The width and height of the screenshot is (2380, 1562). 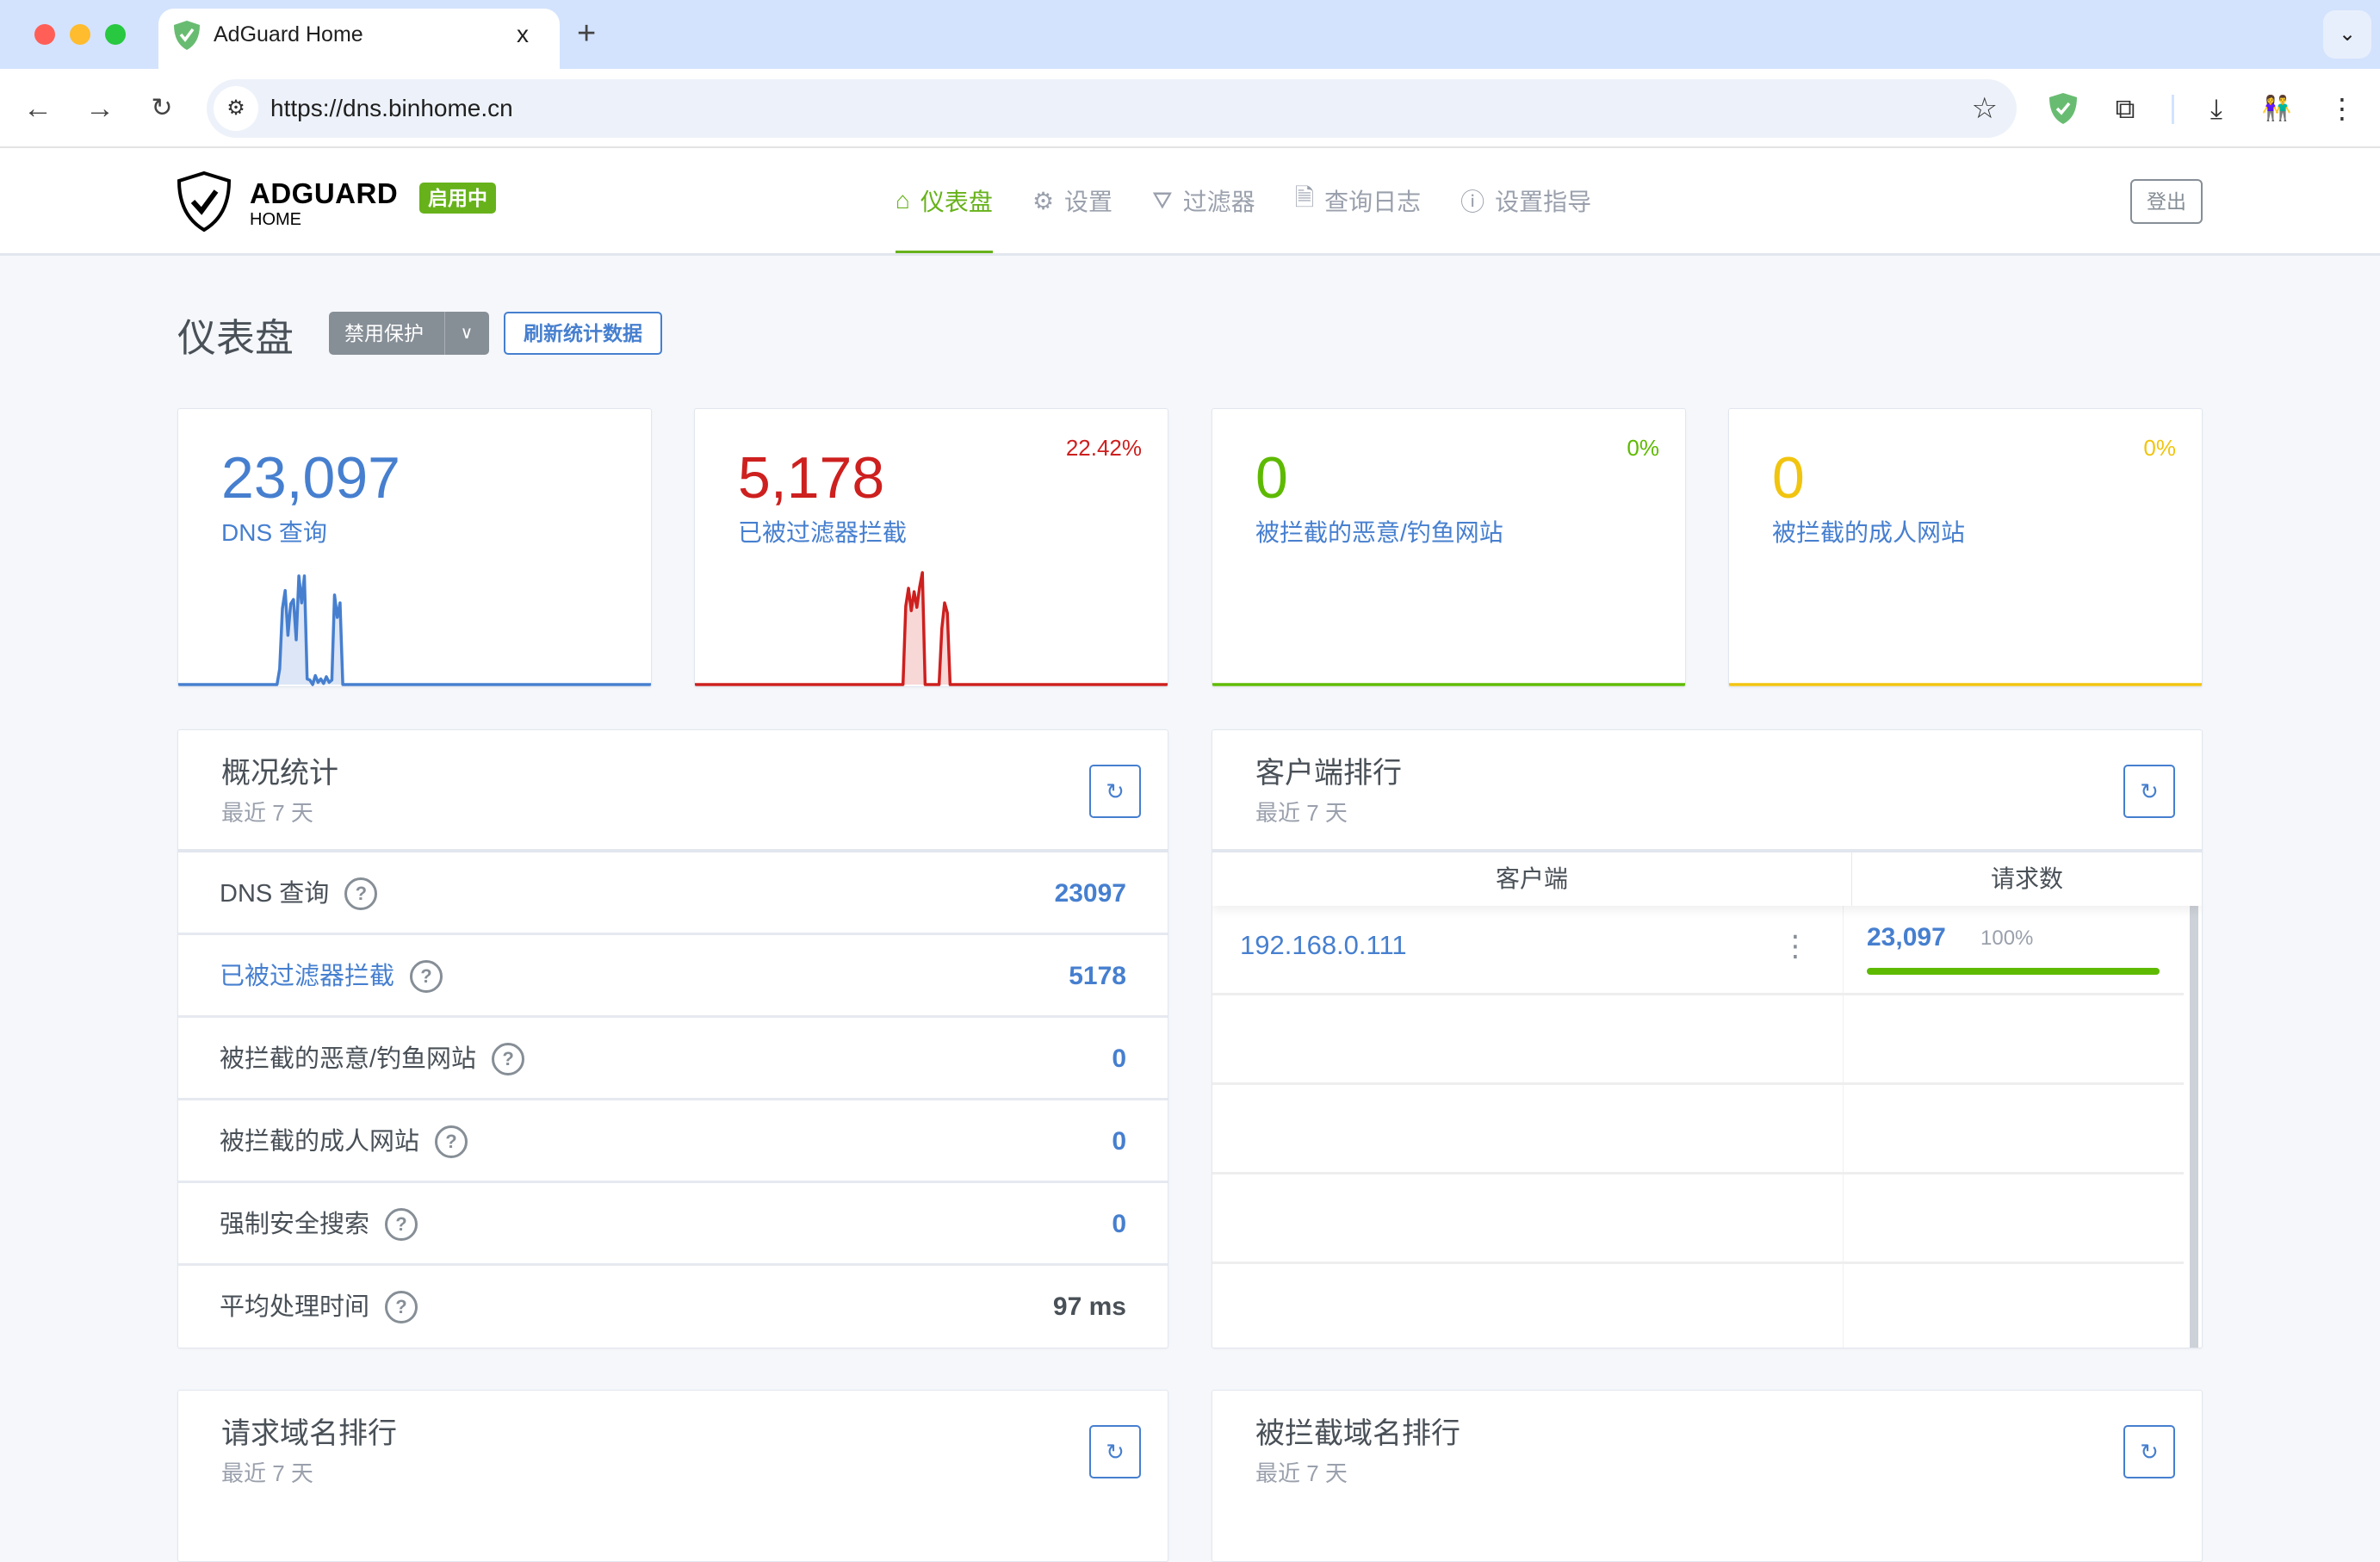 What do you see at coordinates (1796, 949) in the screenshot?
I see `client-actions-menu-icon: ⋮` at bounding box center [1796, 949].